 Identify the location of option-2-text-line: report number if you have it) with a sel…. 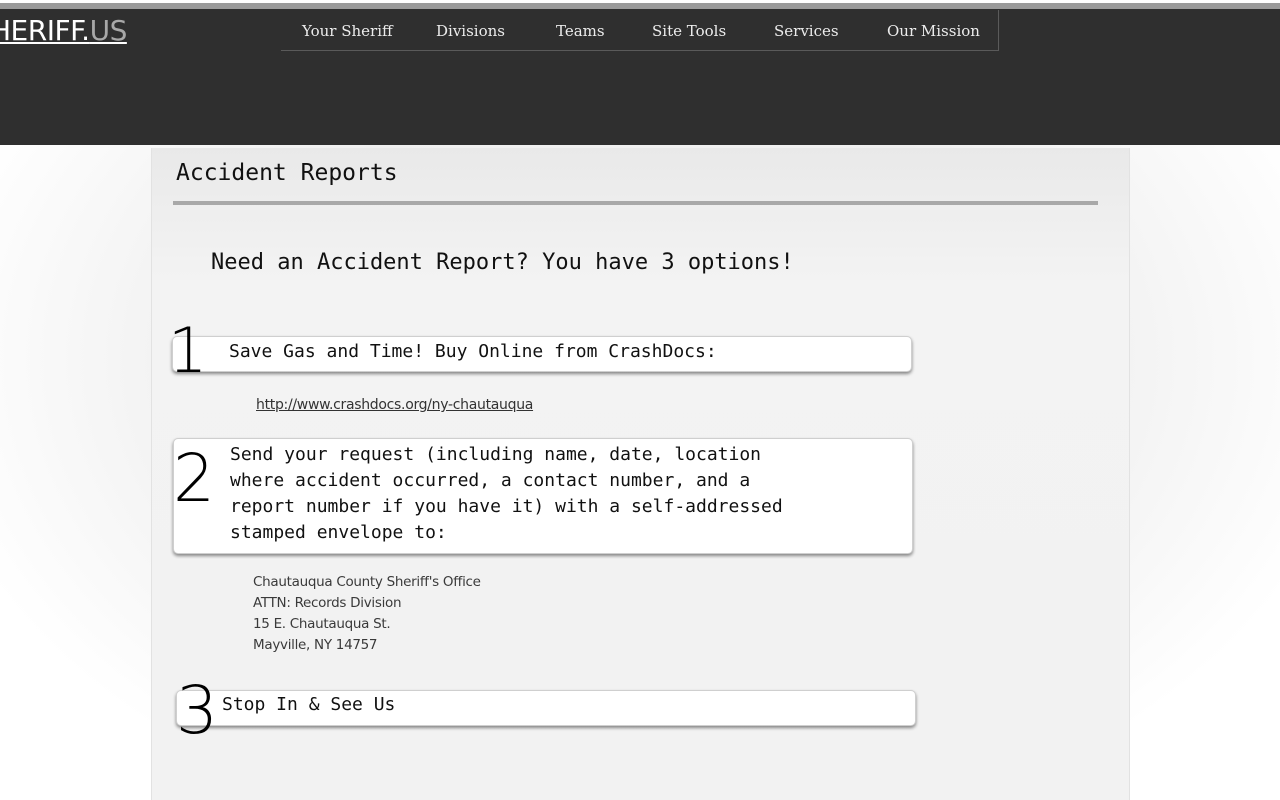
(506, 506).